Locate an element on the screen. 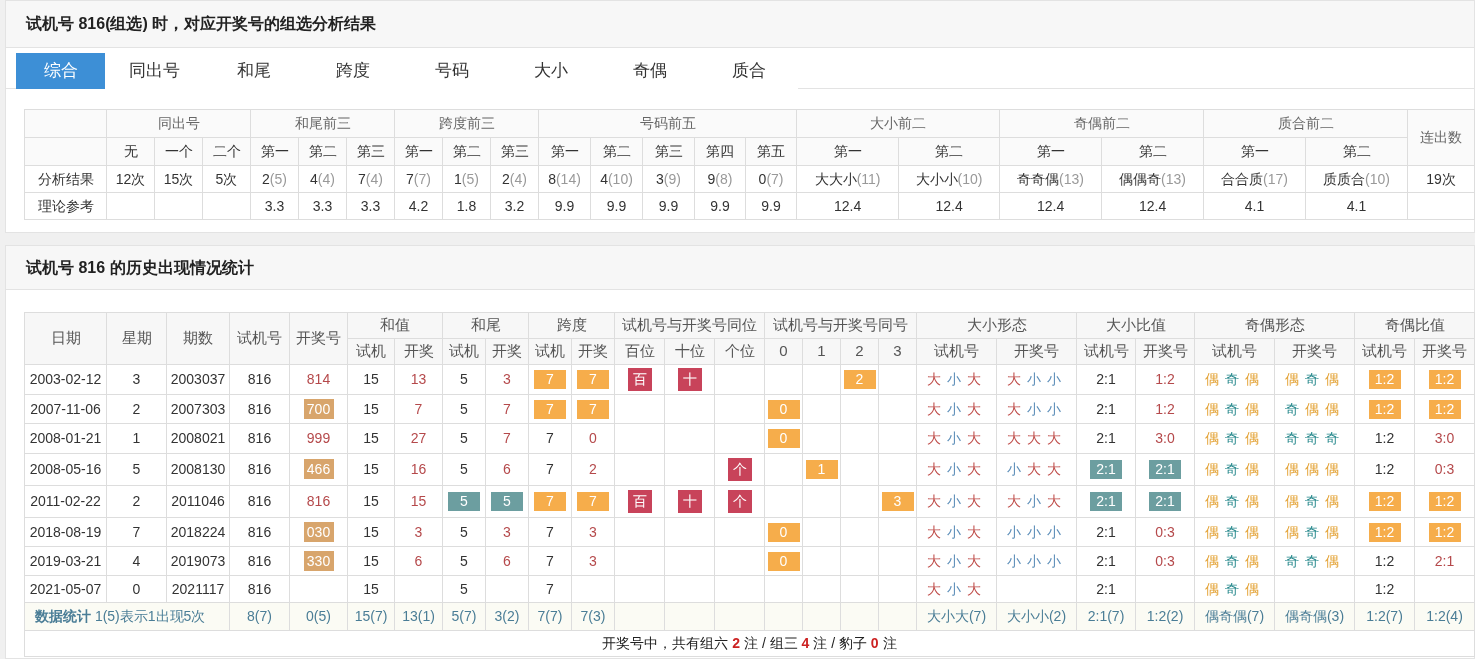 The height and width of the screenshot is (659, 1475). column-header: 奇偶比值 is located at coordinates (1414, 325).